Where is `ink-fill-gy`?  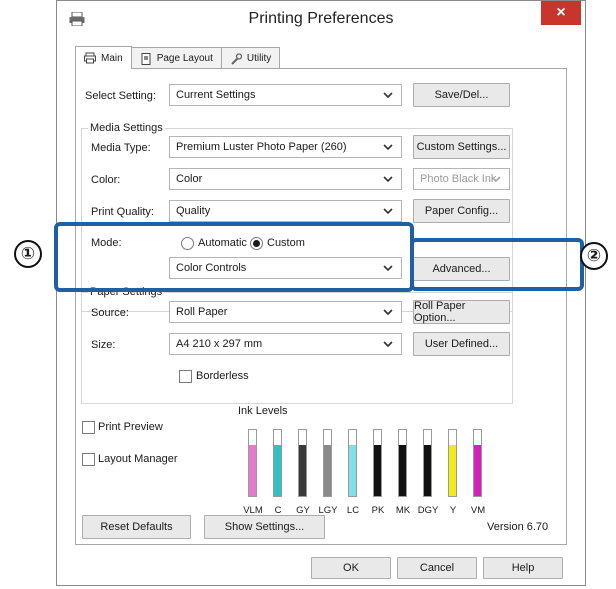 ink-fill-gy is located at coordinates (302, 470).